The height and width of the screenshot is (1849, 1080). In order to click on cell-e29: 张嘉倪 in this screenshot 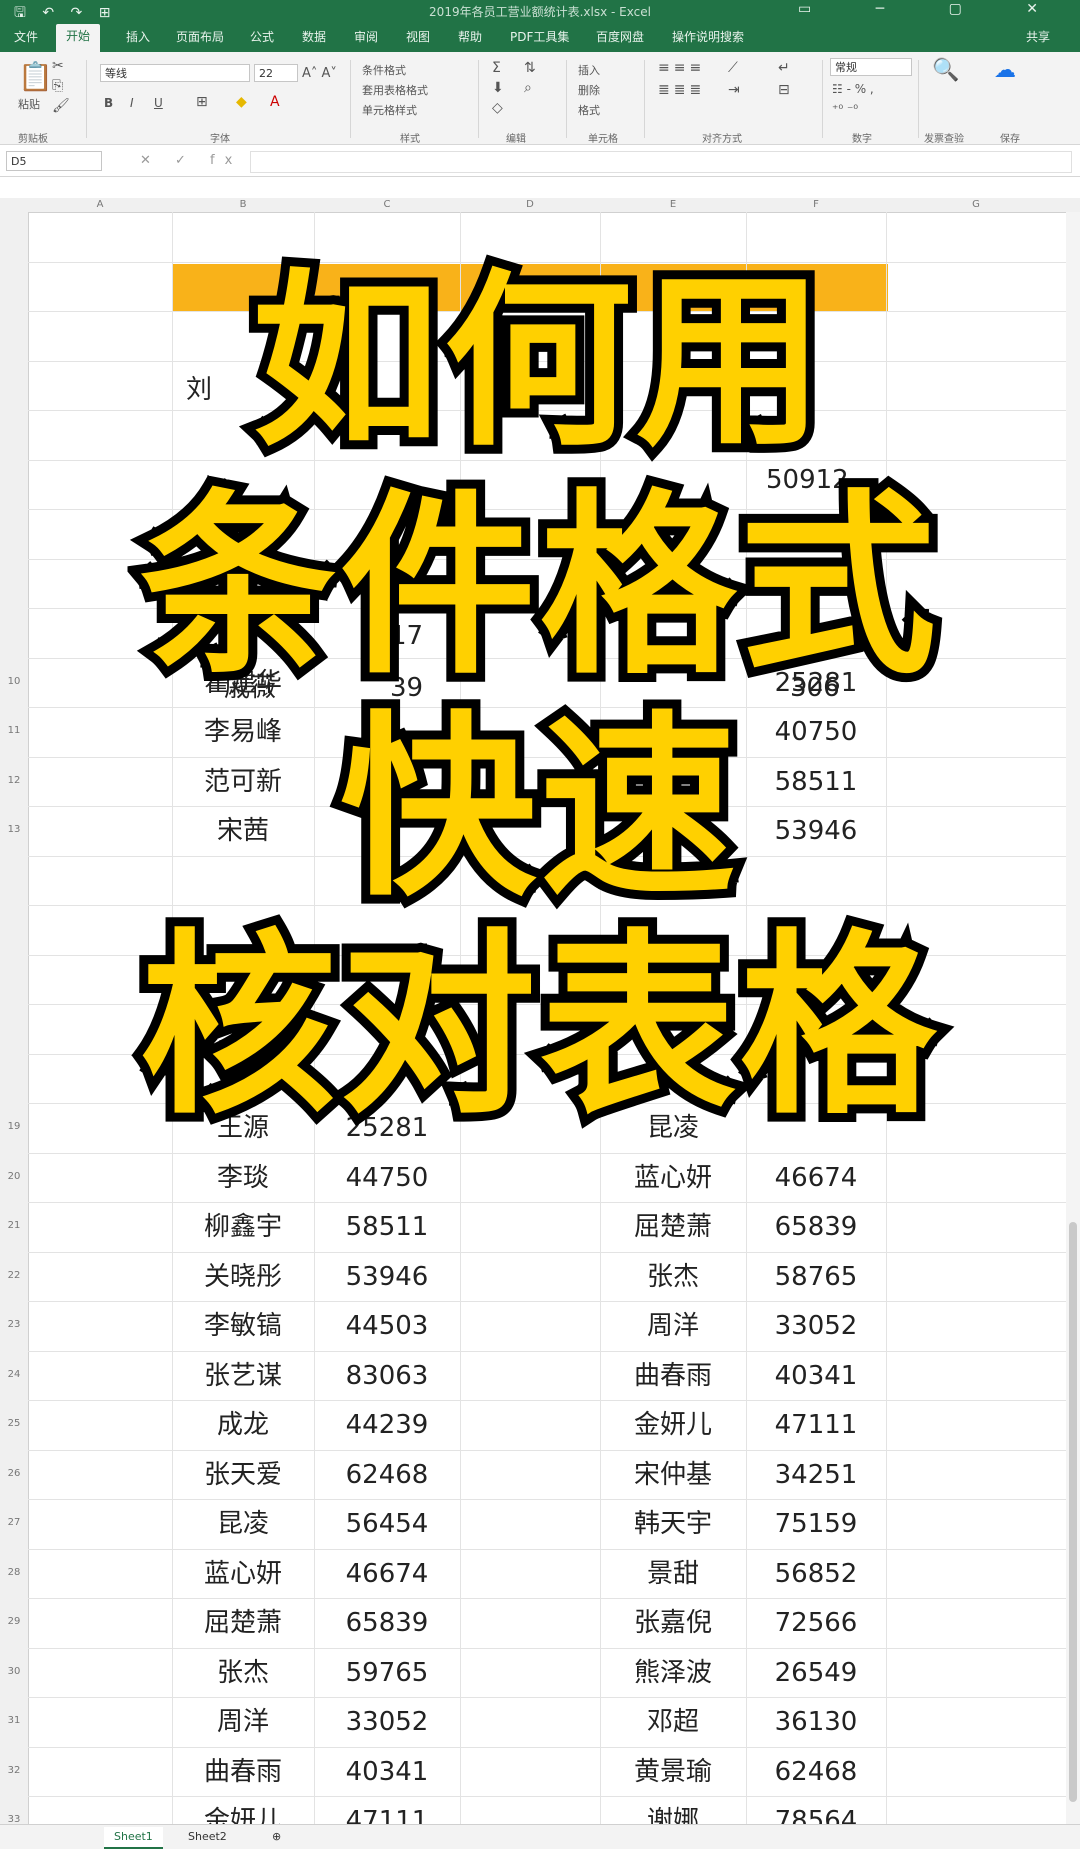, I will do `click(673, 1623)`.